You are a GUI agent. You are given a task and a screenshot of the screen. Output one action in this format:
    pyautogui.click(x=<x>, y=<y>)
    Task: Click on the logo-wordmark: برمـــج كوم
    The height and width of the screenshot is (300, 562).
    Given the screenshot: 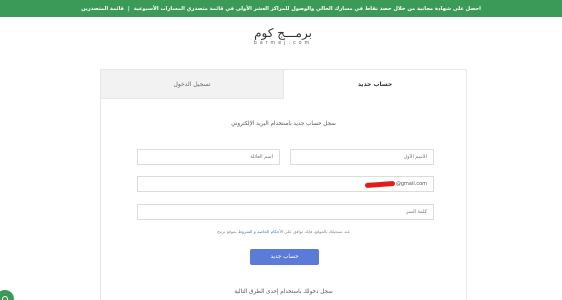 What is the action you would take?
    pyautogui.click(x=283, y=33)
    